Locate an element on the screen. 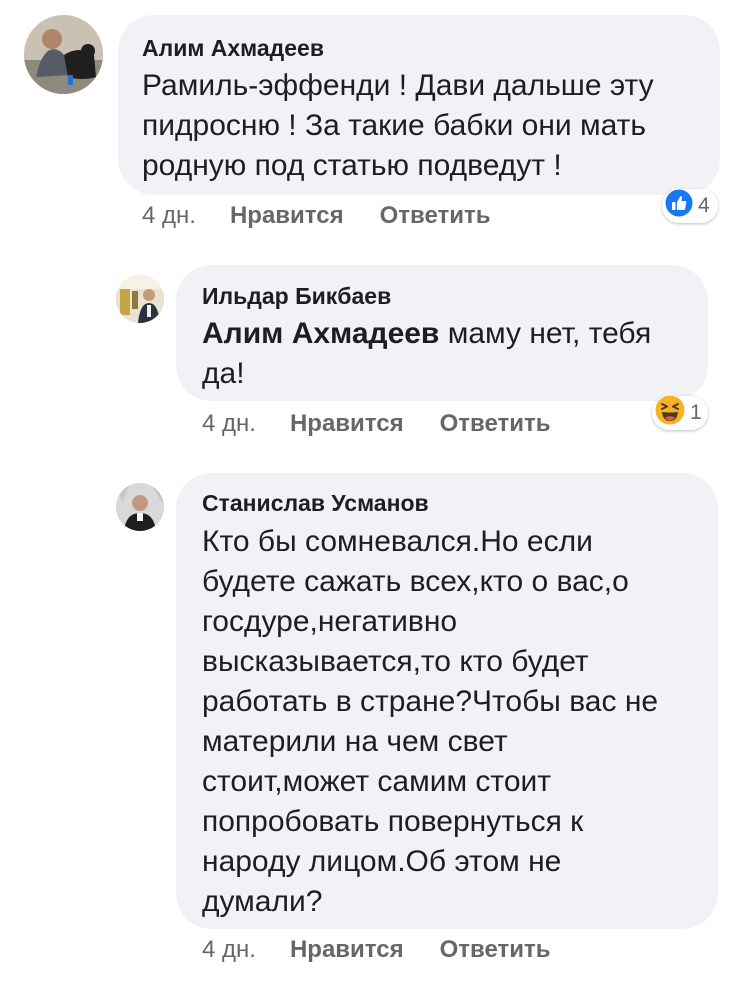 The image size is (731, 997). comment-author: Алим Ахмадеев is located at coordinates (233, 48).